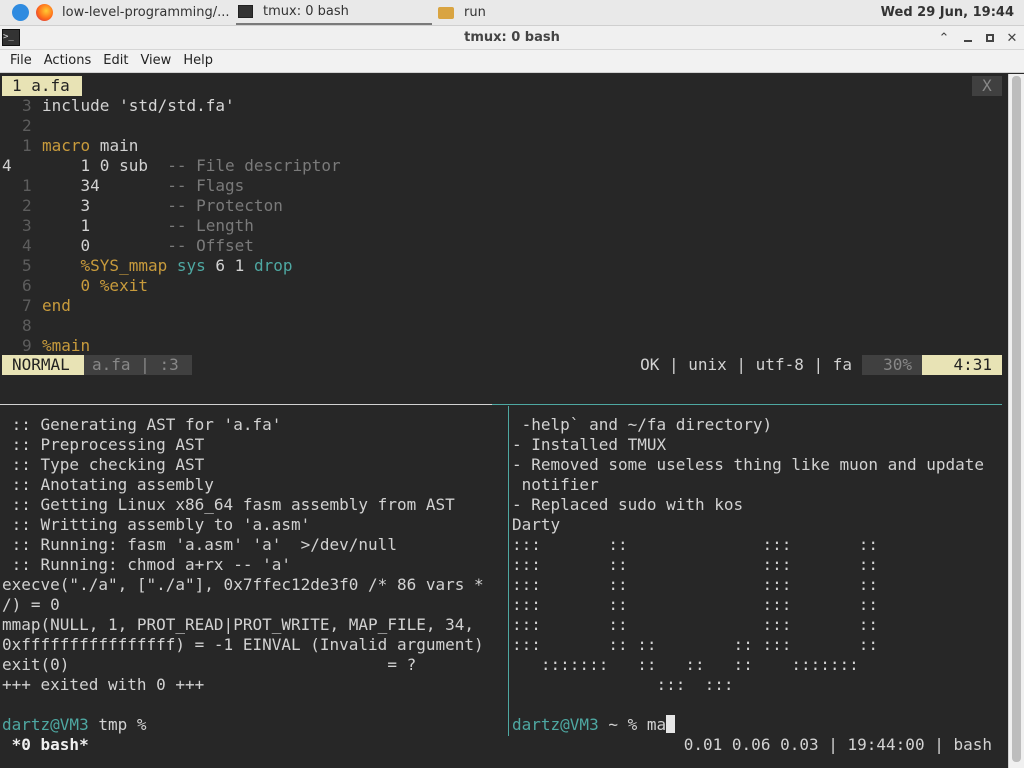 This screenshot has width=1024, height=768. What do you see at coordinates (496, 12) in the screenshot?
I see `task-folder: run` at bounding box center [496, 12].